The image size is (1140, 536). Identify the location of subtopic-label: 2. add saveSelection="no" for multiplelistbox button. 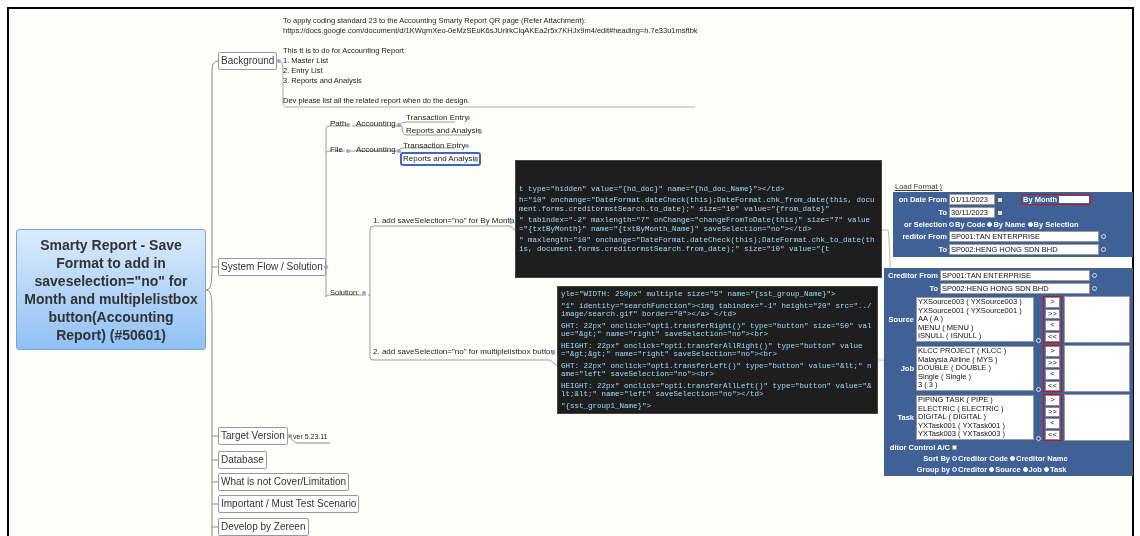
(464, 352).